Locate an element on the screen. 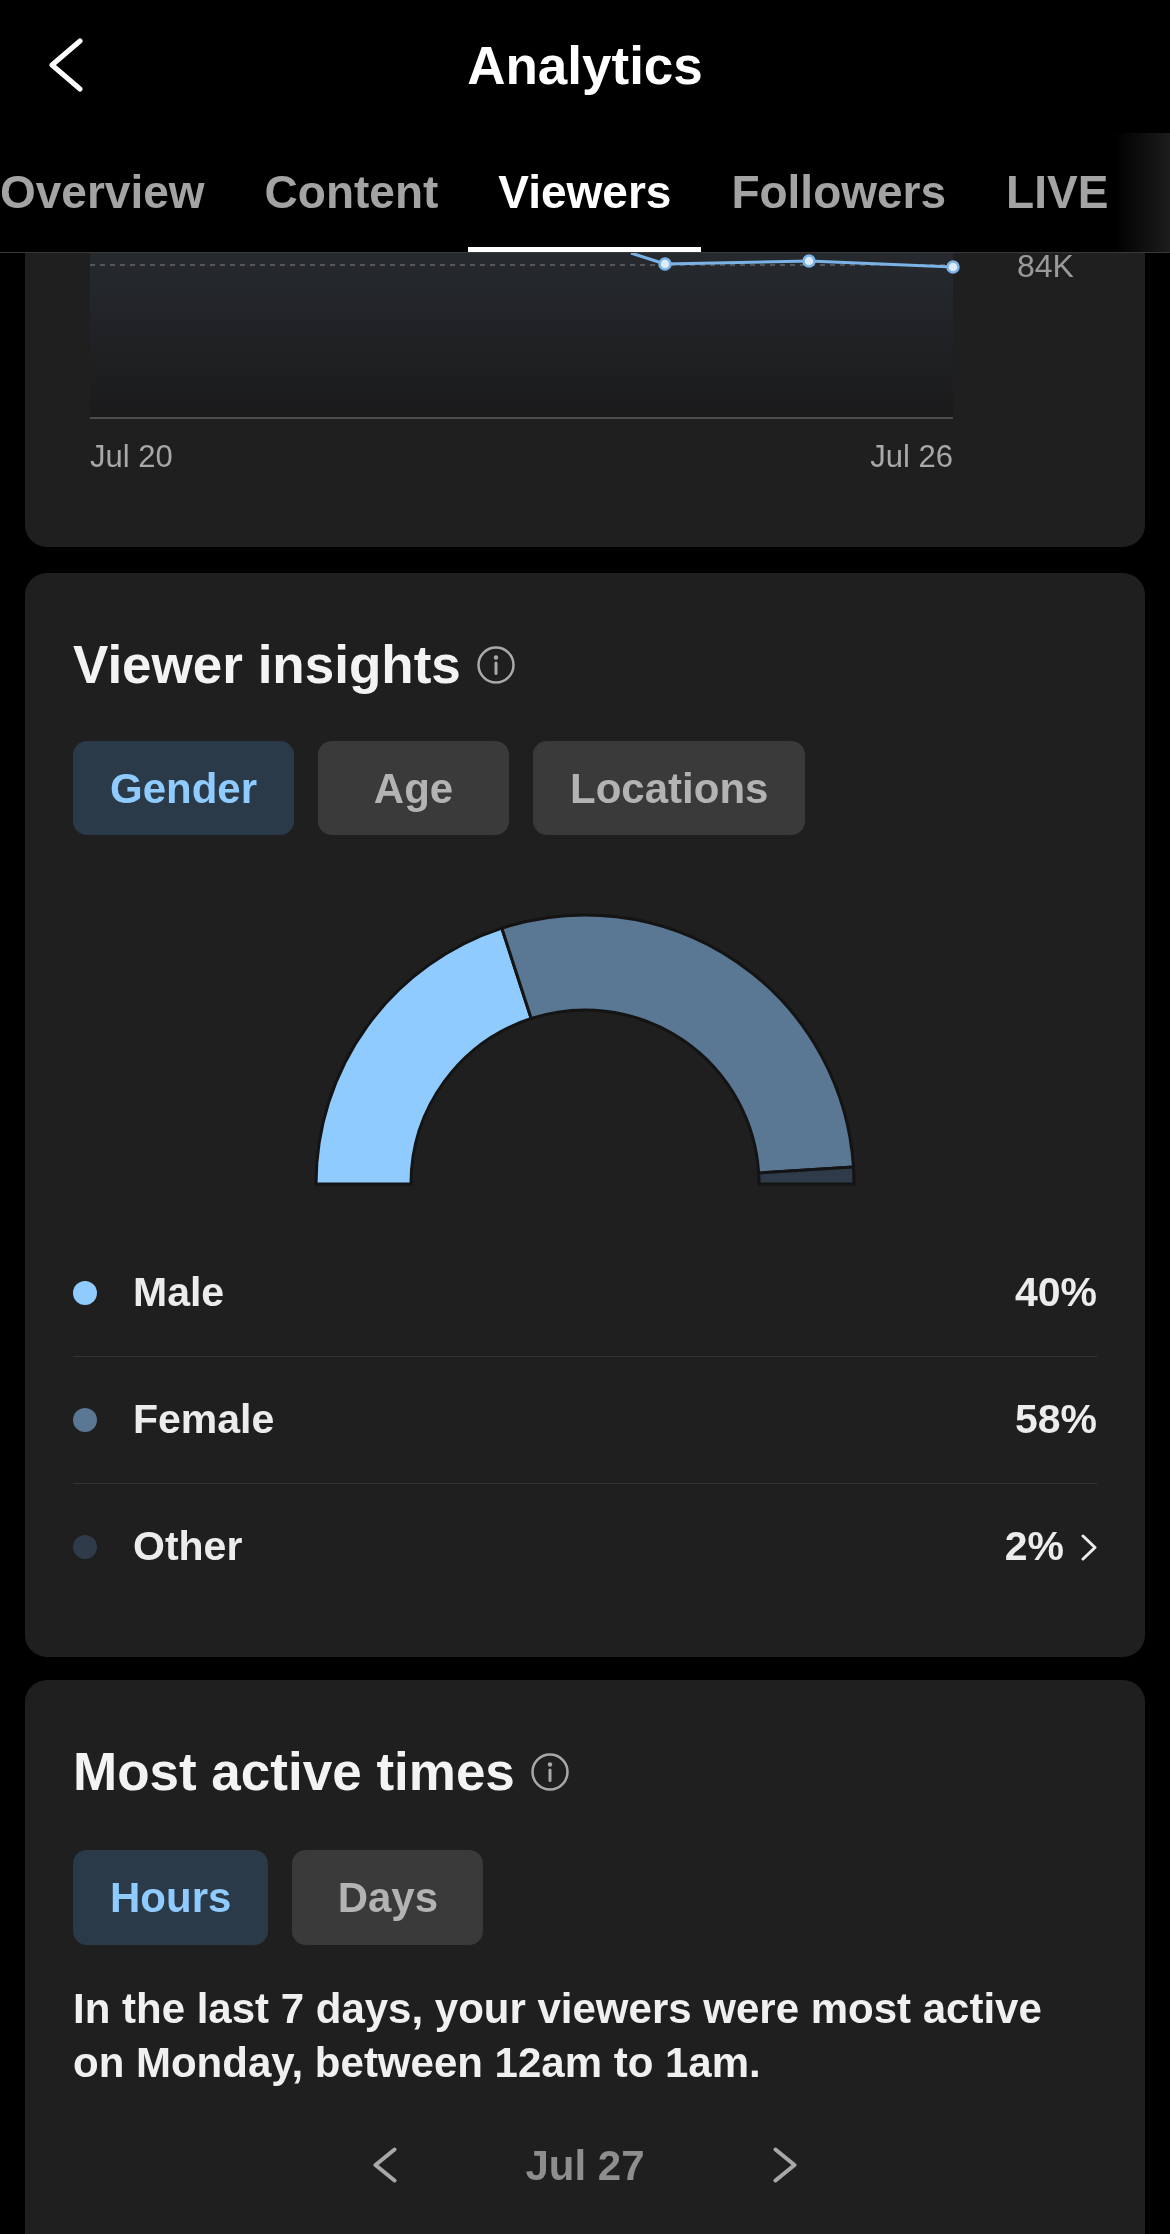 This screenshot has height=2234, width=1170. axis-label: 84K is located at coordinates (1045, 266).